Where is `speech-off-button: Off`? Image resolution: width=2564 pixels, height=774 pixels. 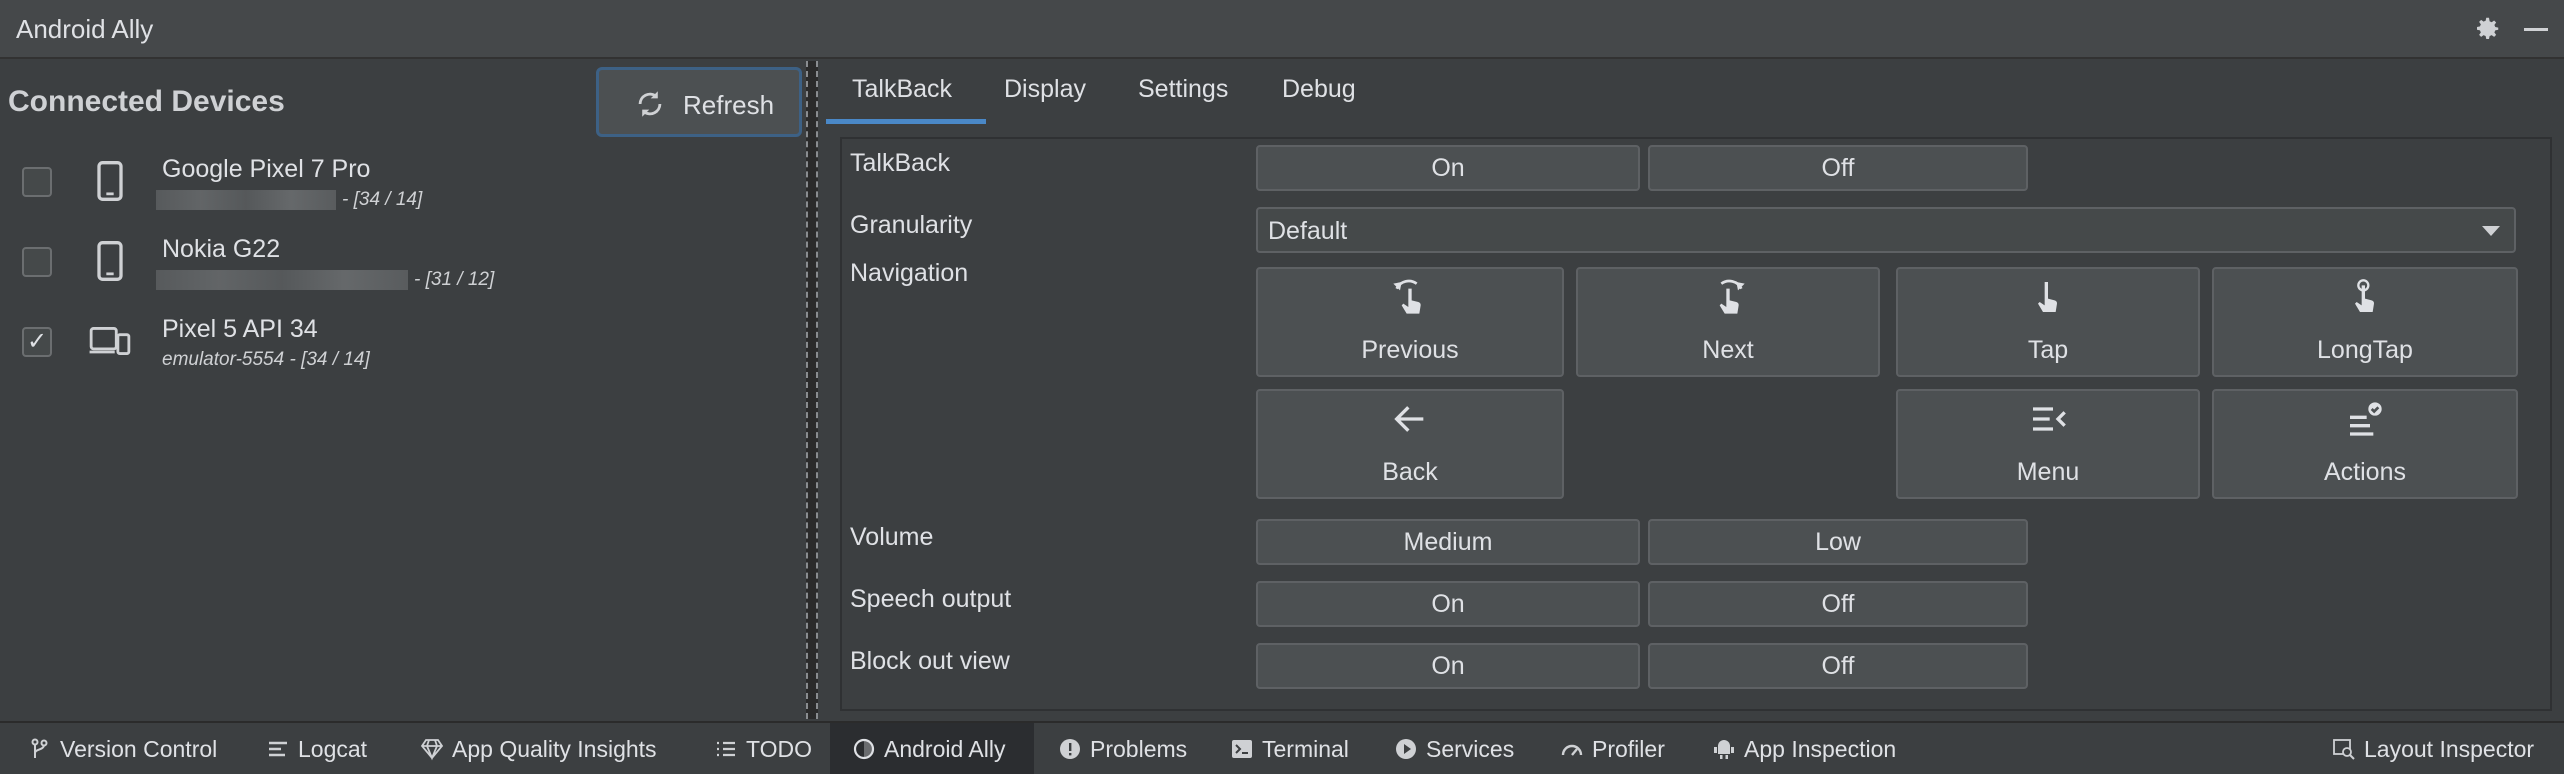
speech-off-button: Off is located at coordinates (1838, 604).